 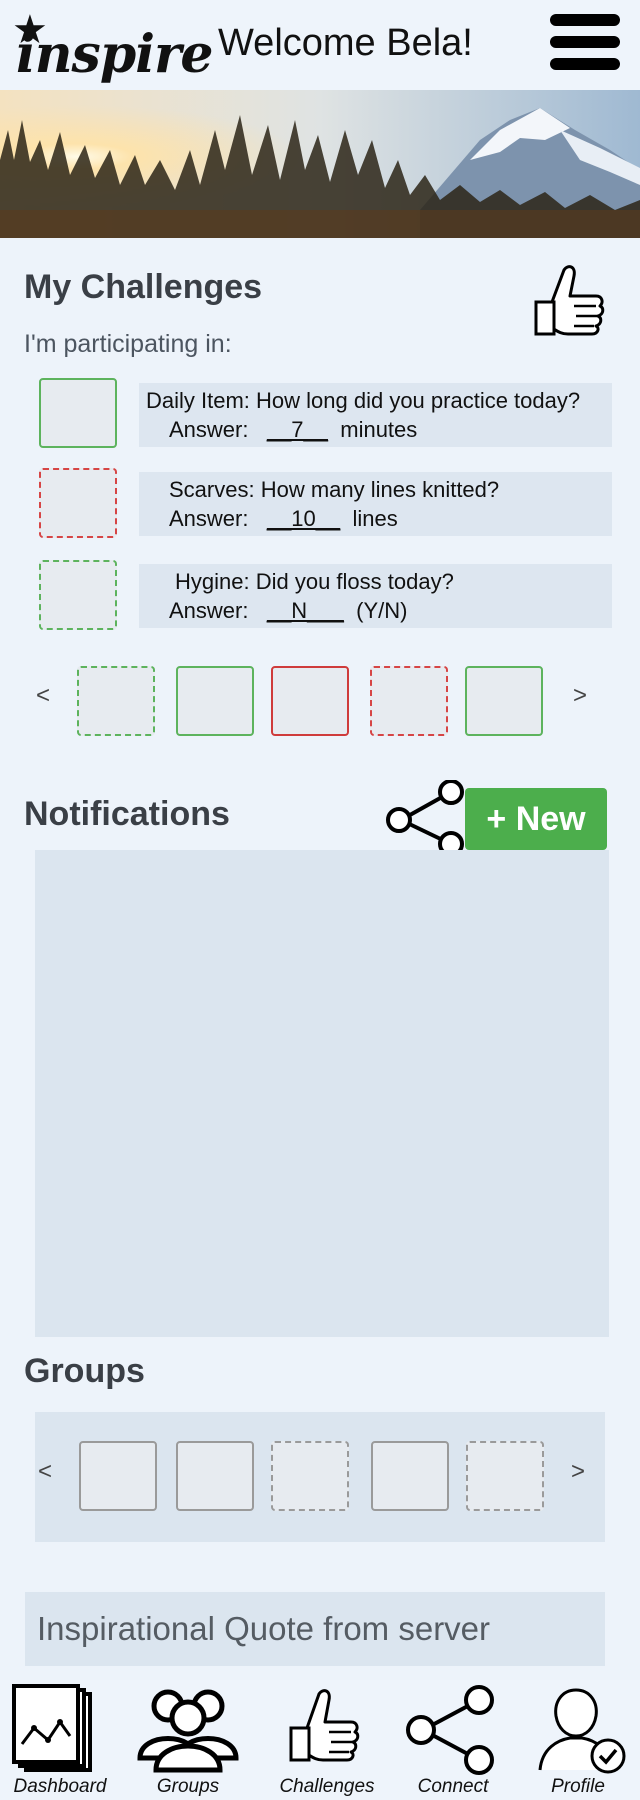 I want to click on menu-icon, so click(x=586, y=46).